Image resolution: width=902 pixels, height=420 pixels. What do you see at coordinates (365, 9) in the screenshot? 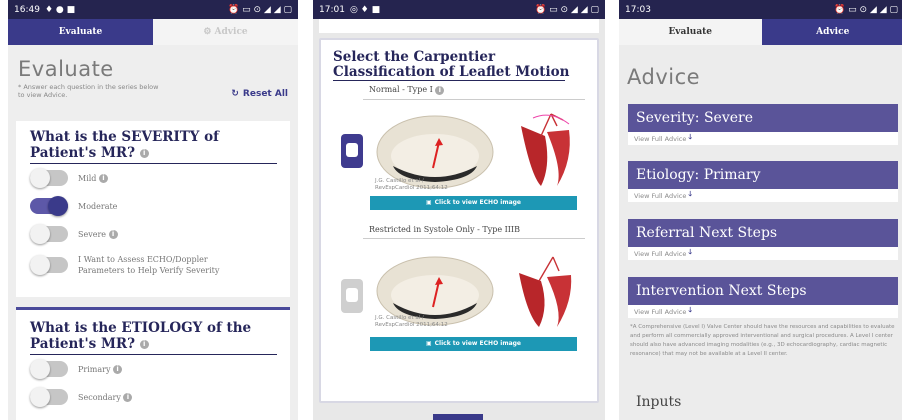
I see `notification-icon: ◎ ♦ ■` at bounding box center [365, 9].